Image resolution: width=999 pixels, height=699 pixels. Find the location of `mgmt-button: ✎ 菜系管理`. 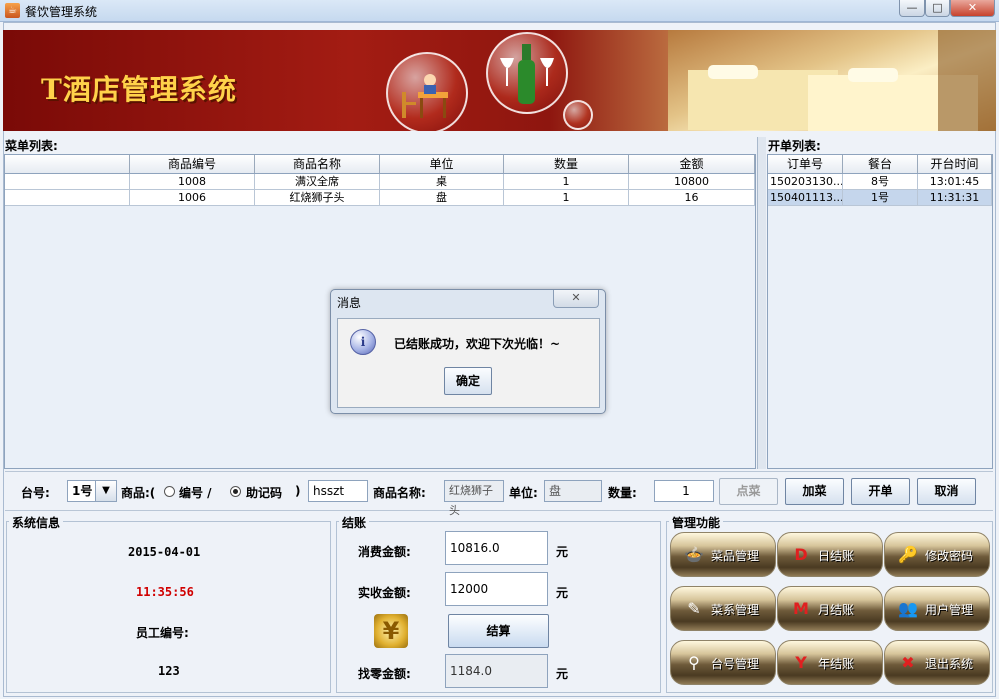

mgmt-button: ✎ 菜系管理 is located at coordinates (723, 608).